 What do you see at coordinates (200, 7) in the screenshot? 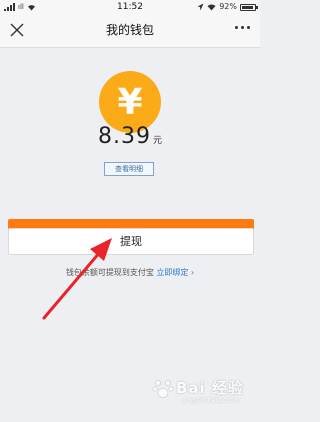
I see `location-icon` at bounding box center [200, 7].